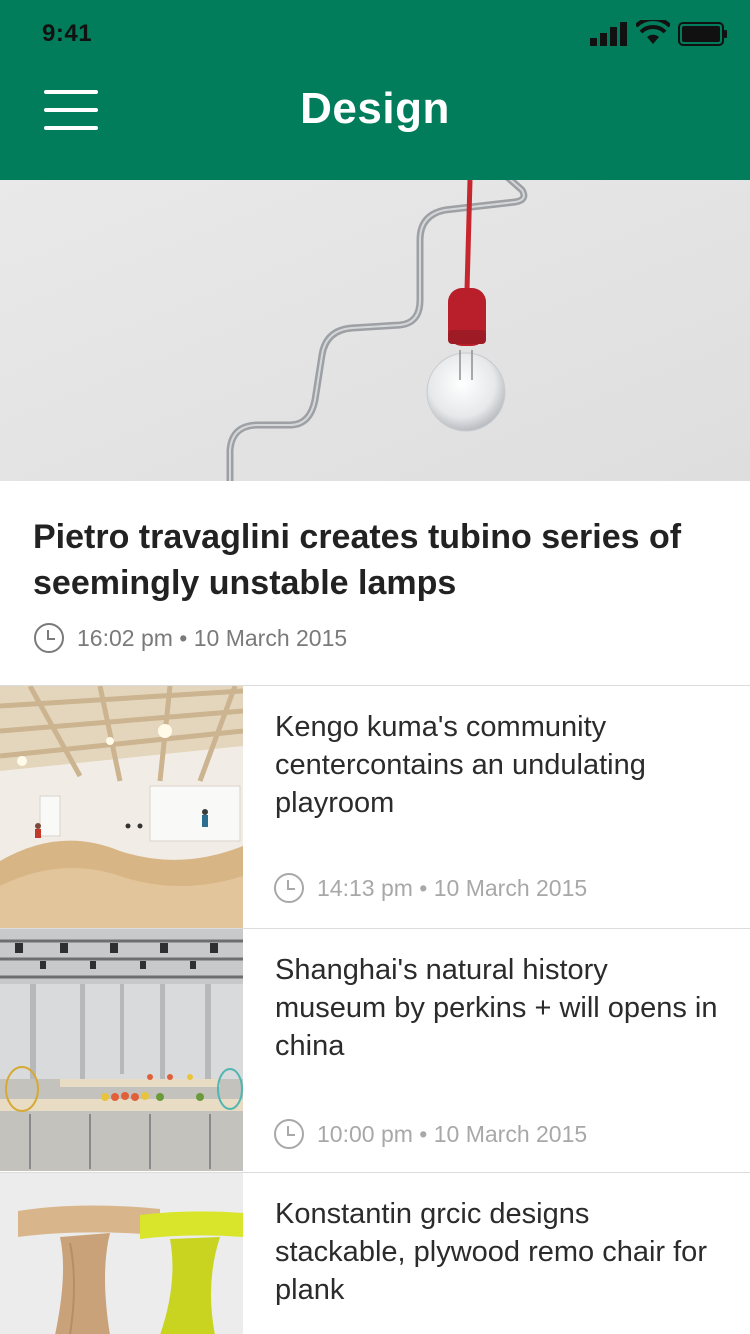  What do you see at coordinates (653, 32) in the screenshot?
I see `wifi-icon` at bounding box center [653, 32].